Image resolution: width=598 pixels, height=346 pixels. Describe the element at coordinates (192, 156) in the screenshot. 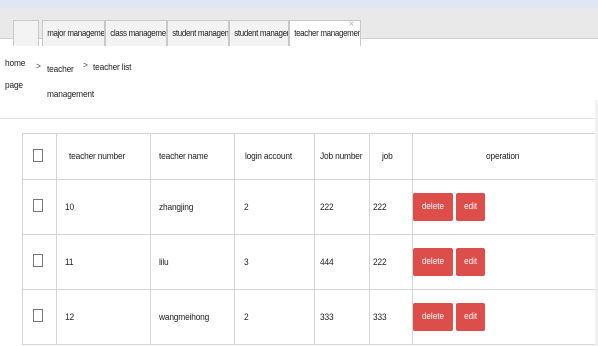

I see `column-header-teacher-name: teacher name` at that location.